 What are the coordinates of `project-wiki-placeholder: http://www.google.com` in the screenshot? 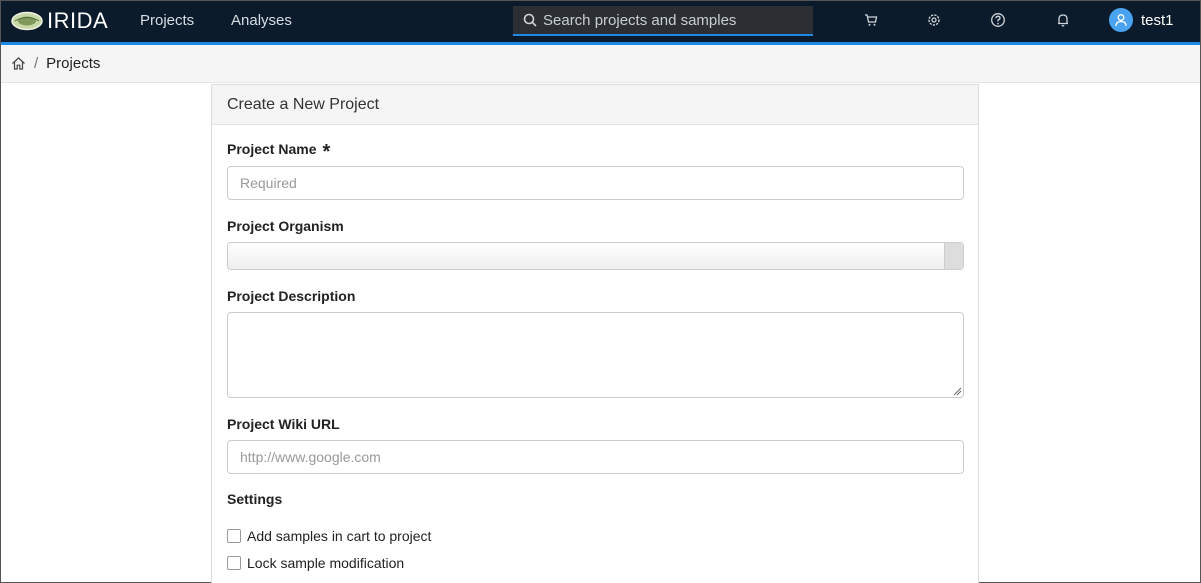 It's located at (310, 457).